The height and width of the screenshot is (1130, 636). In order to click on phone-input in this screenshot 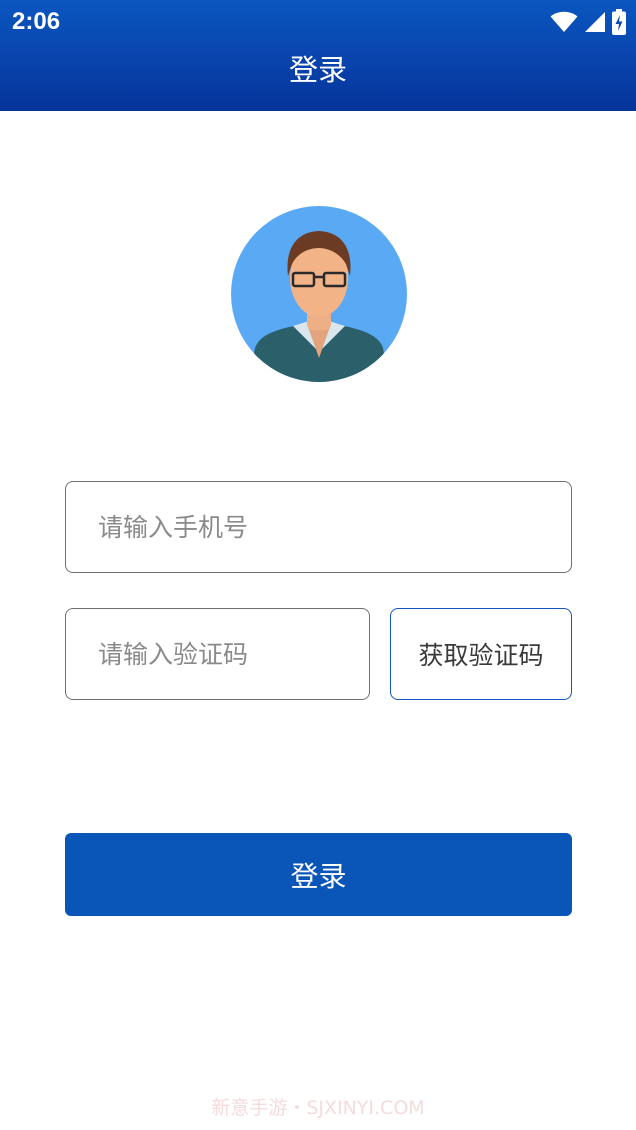, I will do `click(318, 527)`.